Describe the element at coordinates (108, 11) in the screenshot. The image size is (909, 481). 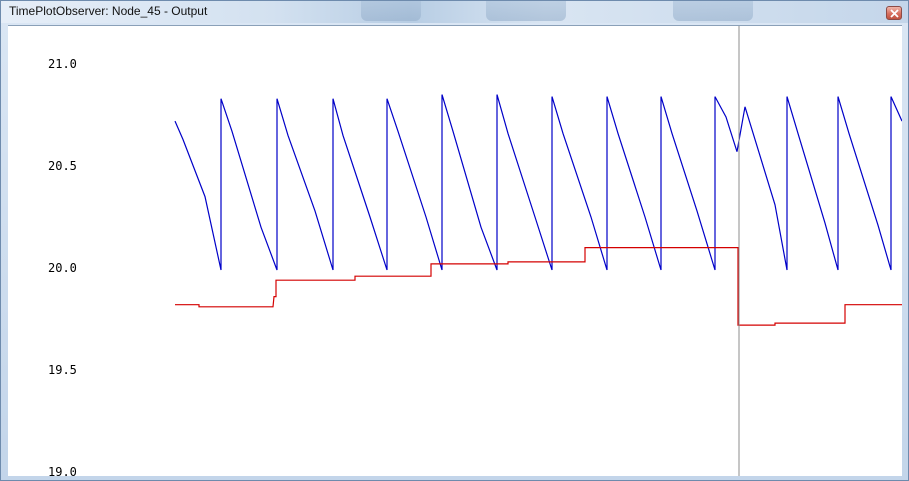
I see `window-title: TimePlotObserver: Node_45 - Output` at that location.